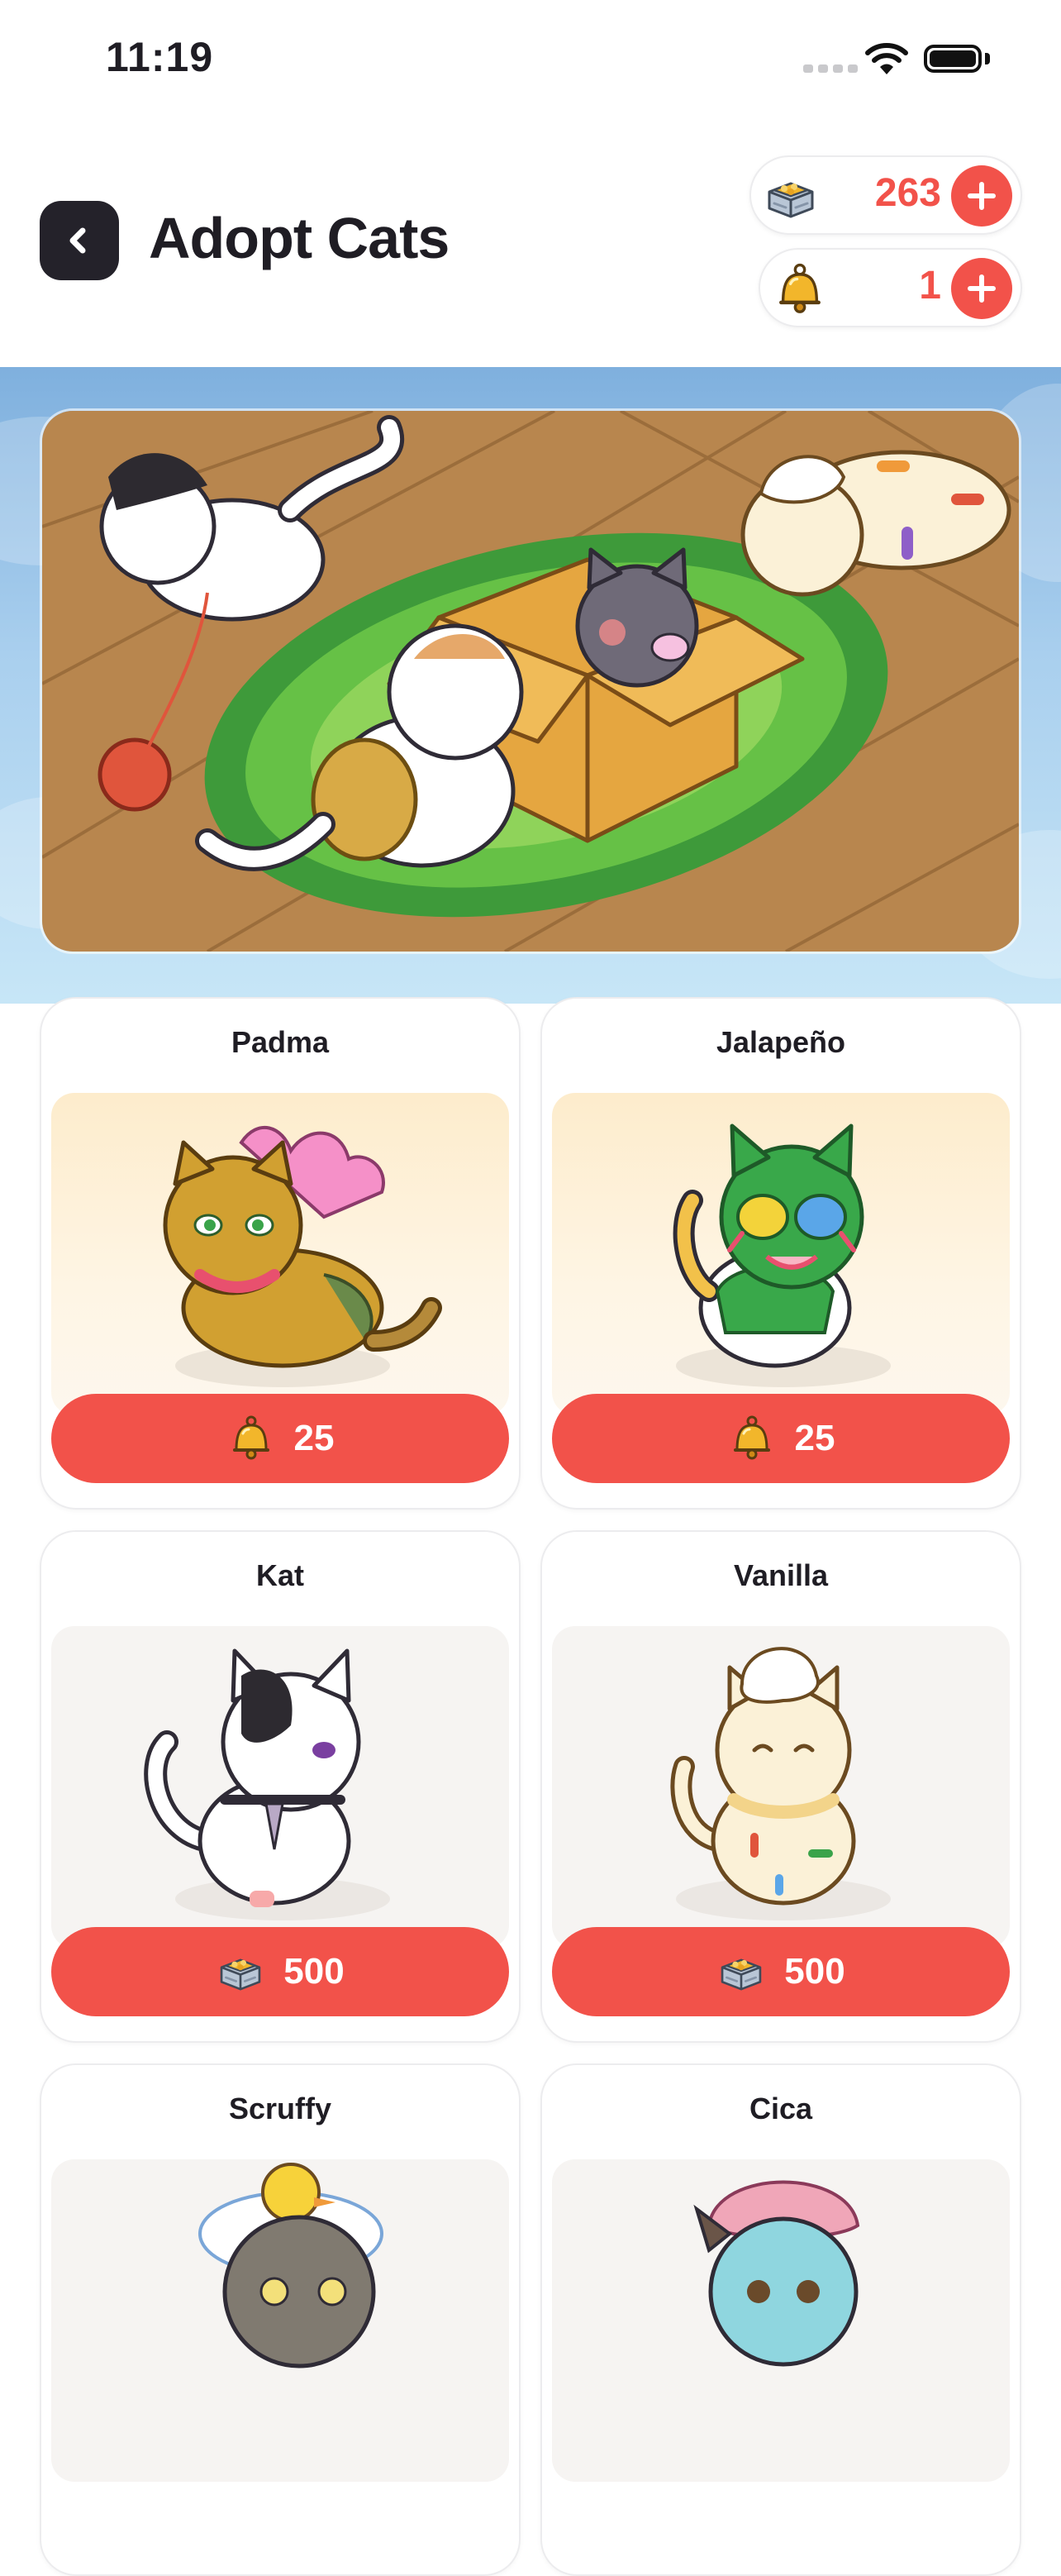 The height and width of the screenshot is (2576, 1061). I want to click on cat-card-scruffy: Scruffy, so click(280, 2319).